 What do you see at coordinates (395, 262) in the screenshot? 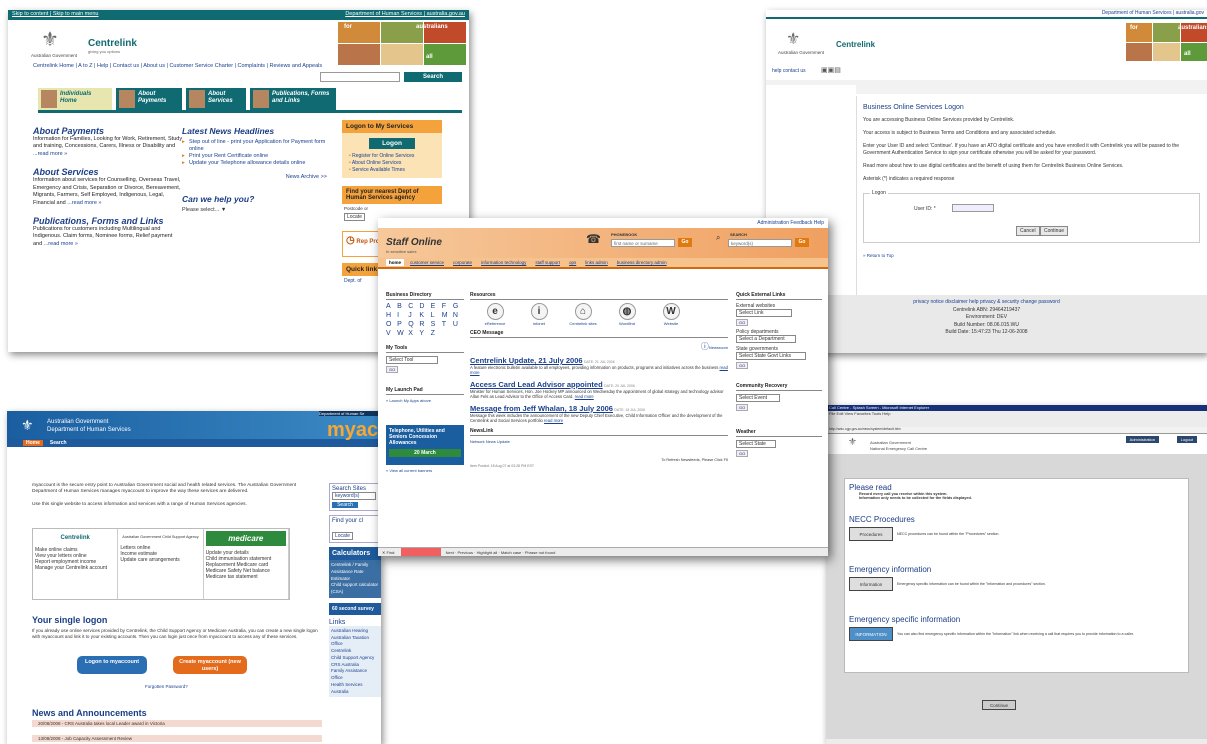
I see `menu-home: home` at bounding box center [395, 262].